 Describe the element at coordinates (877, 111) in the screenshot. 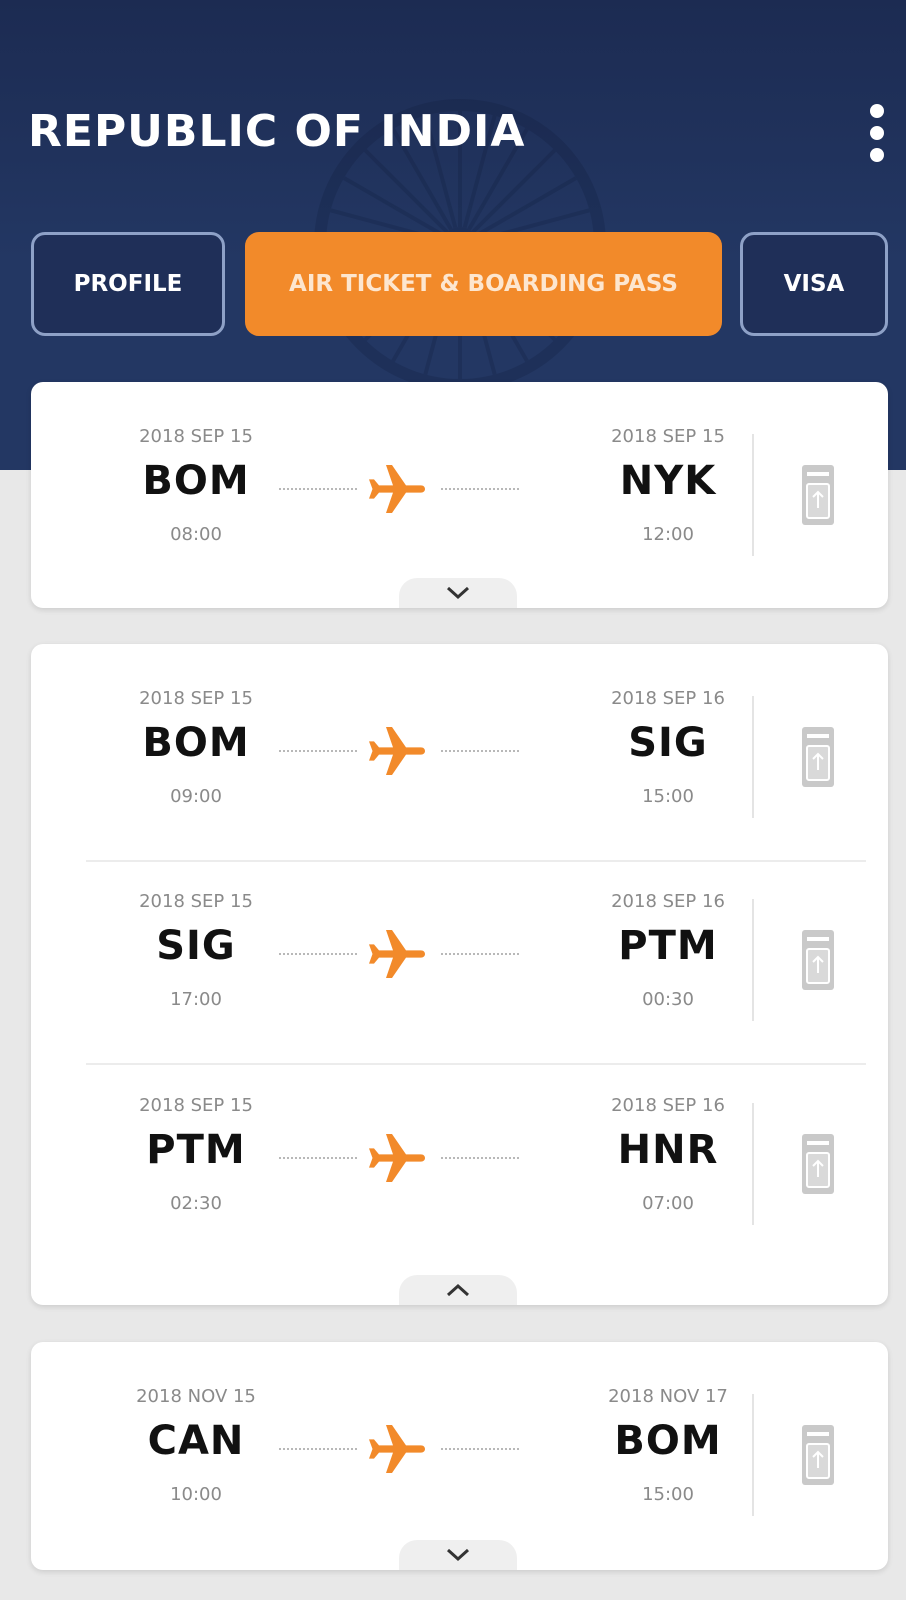

I see `more-vertical-icon` at that location.